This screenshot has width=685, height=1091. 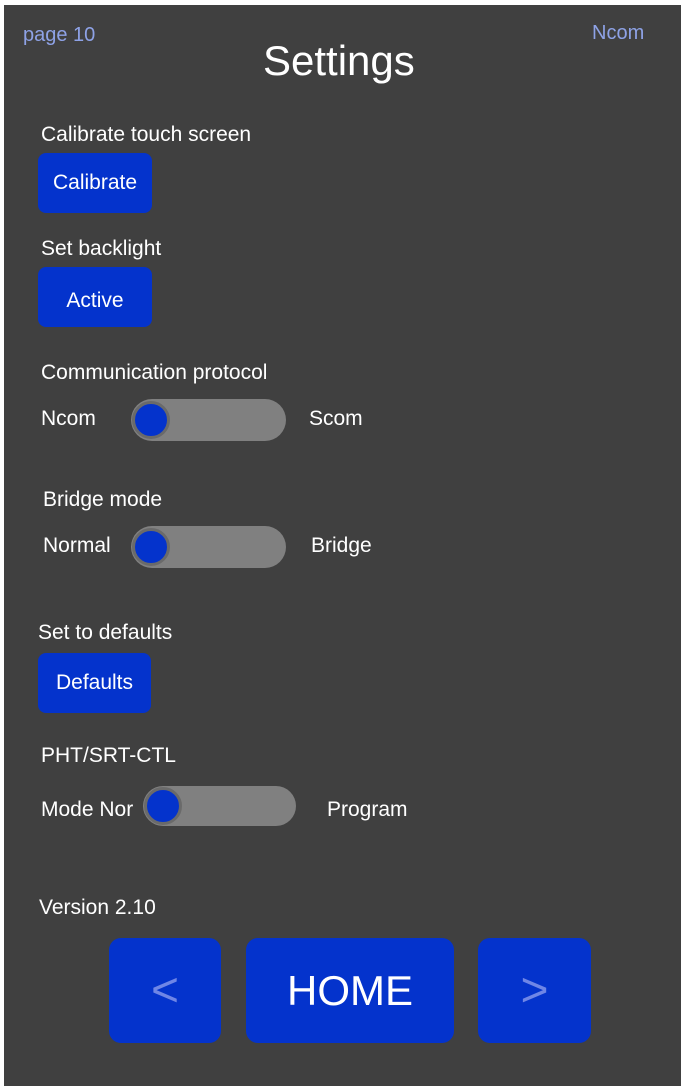 What do you see at coordinates (59, 35) in the screenshot?
I see `page-number-label: page 10` at bounding box center [59, 35].